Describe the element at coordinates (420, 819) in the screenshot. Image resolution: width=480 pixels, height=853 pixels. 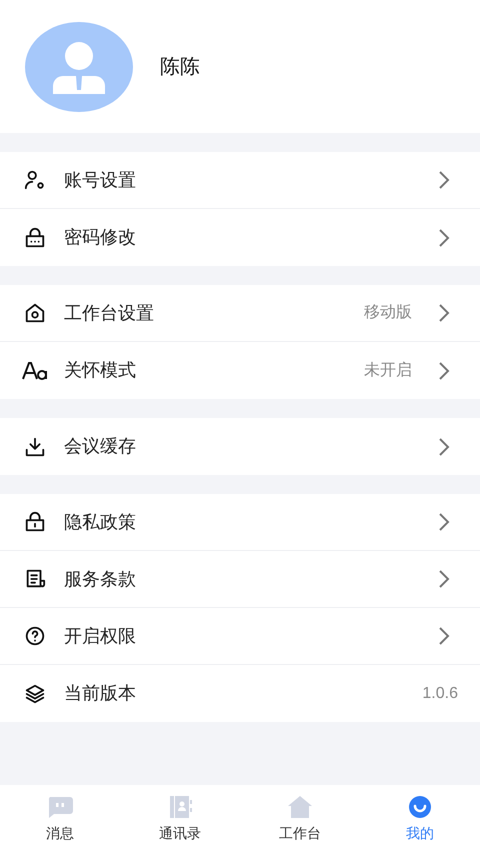
I see `tab: 我的` at that location.